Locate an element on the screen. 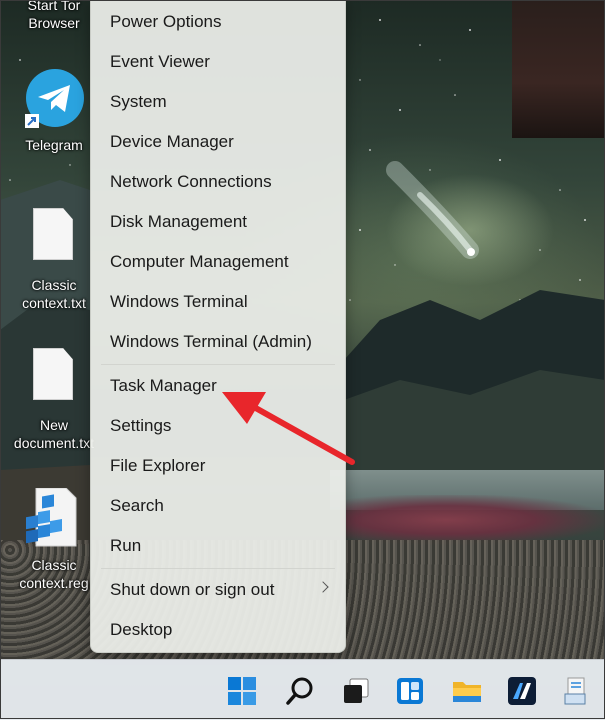 The image size is (605, 720). desktop-app-icon is located at coordinates (575, 691).